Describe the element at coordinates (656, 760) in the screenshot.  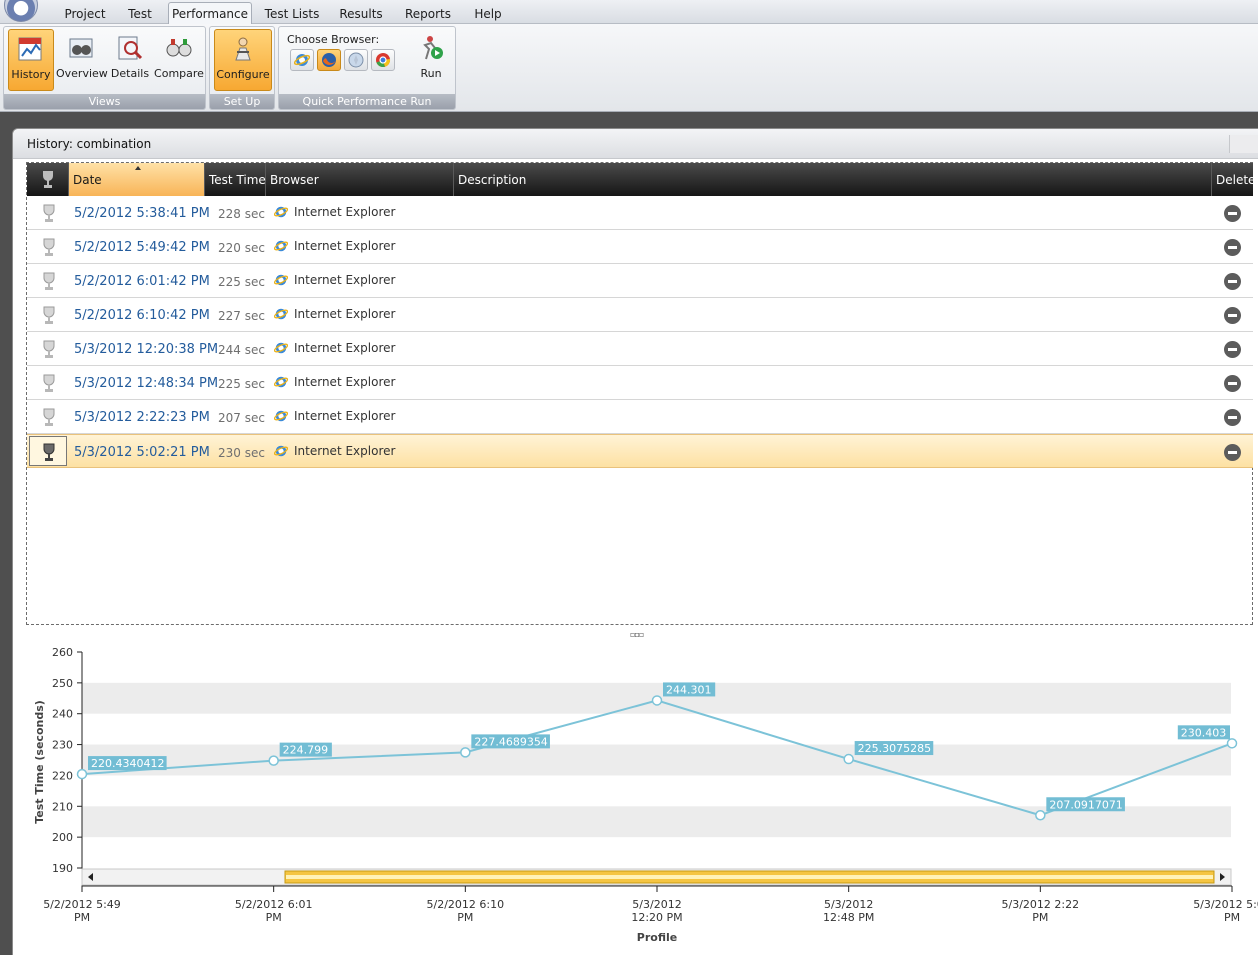
I see `grid-band` at that location.